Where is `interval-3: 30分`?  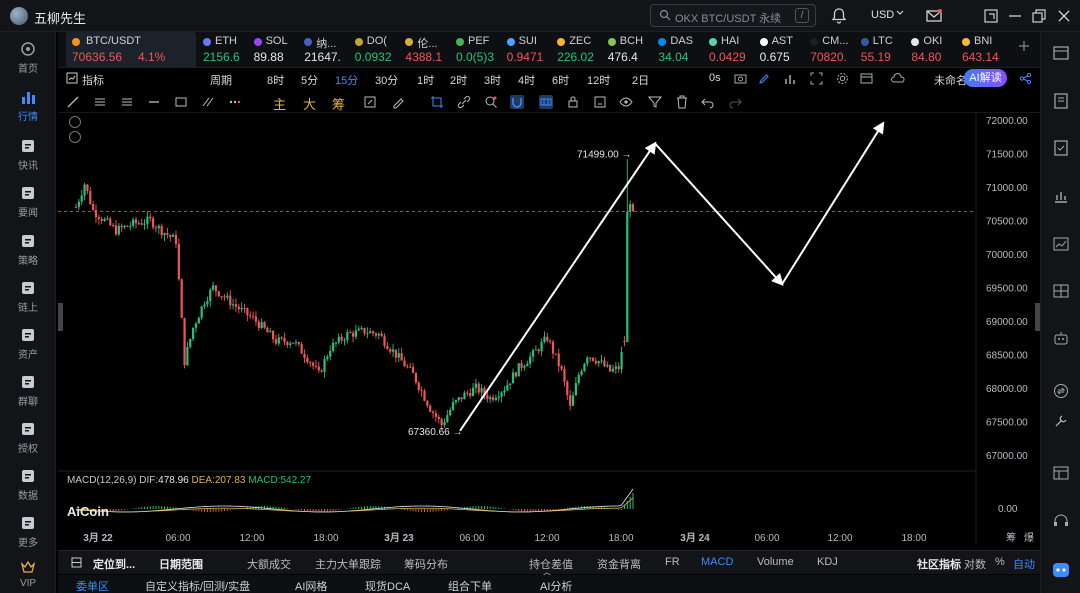
interval-3: 30分 is located at coordinates (386, 80).